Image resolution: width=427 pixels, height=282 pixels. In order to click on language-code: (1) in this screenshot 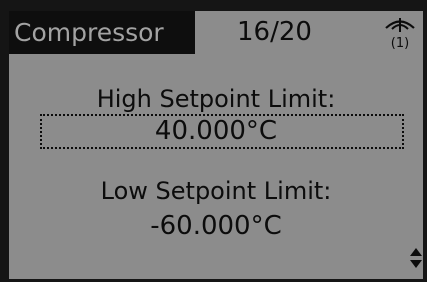, I will do `click(400, 43)`.